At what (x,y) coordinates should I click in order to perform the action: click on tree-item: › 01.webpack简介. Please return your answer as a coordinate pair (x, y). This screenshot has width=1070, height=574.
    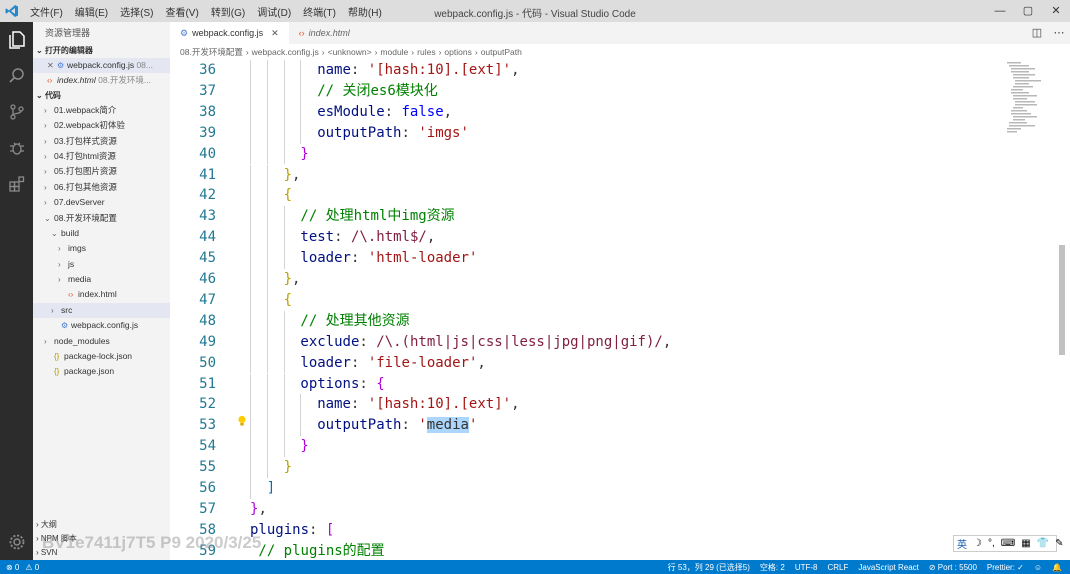
    Looking at the image, I should click on (101, 110).